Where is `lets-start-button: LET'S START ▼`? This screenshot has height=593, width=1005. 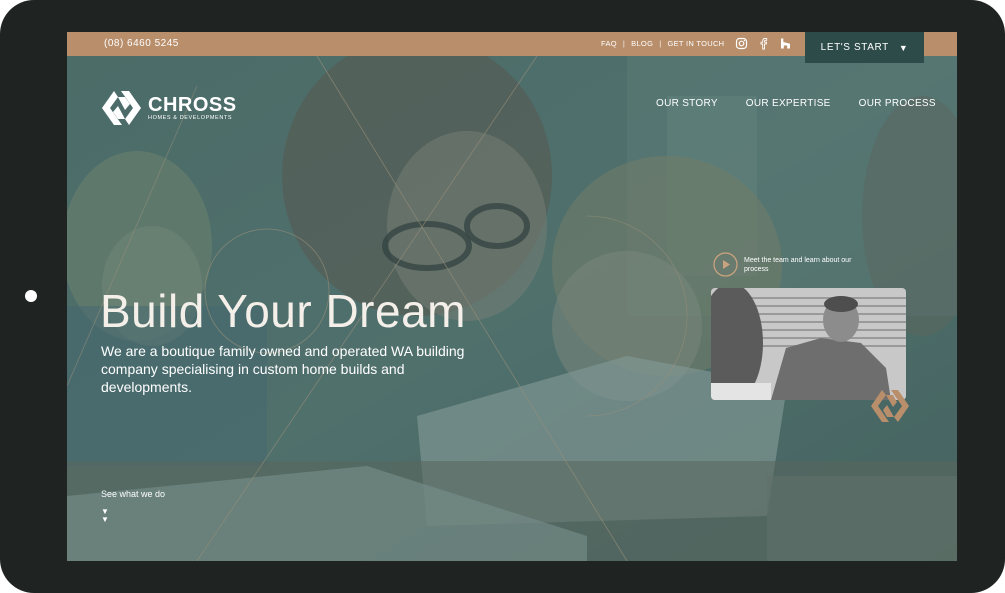
lets-start-button: LET'S START ▼ is located at coordinates (864, 47).